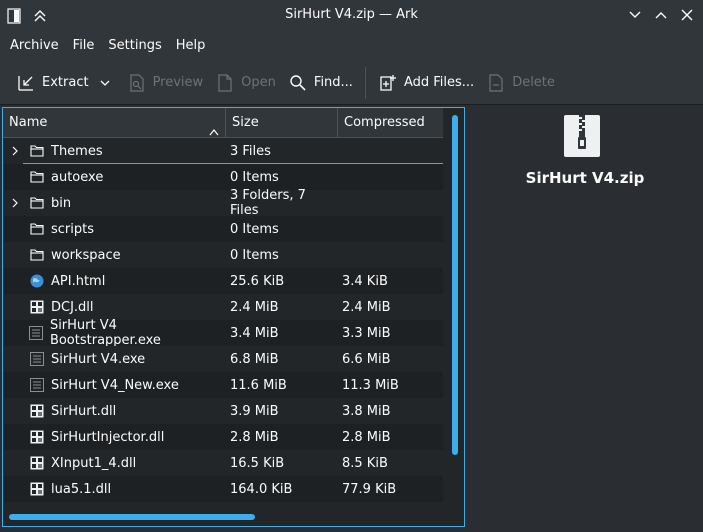 This screenshot has height=532, width=703. Describe the element at coordinates (223, 203) in the screenshot. I see `file-row: bin 3 Folders, 7 Files` at that location.